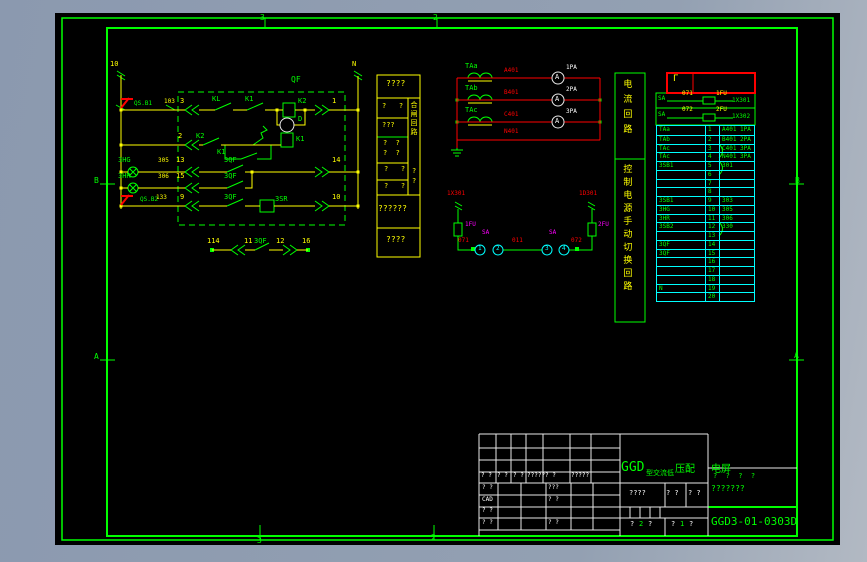 This screenshot has height=562, width=867. What do you see at coordinates (456, 193) in the screenshot?
I see `terminal-ref-label: 1X301` at bounding box center [456, 193].